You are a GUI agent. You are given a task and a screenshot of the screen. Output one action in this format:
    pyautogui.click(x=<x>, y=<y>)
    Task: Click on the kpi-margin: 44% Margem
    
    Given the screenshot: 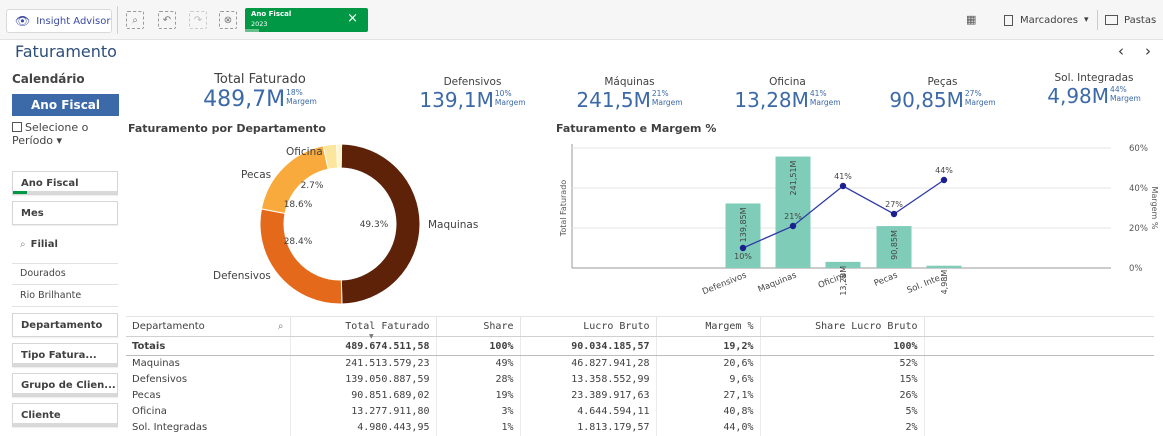 What is the action you would take?
    pyautogui.click(x=1125, y=94)
    